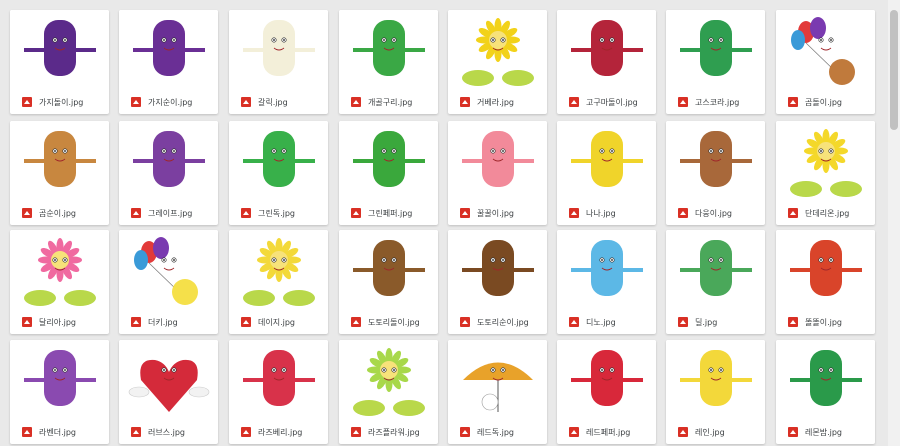  I want to click on file-name: 다웅이.jpg, so click(714, 213).